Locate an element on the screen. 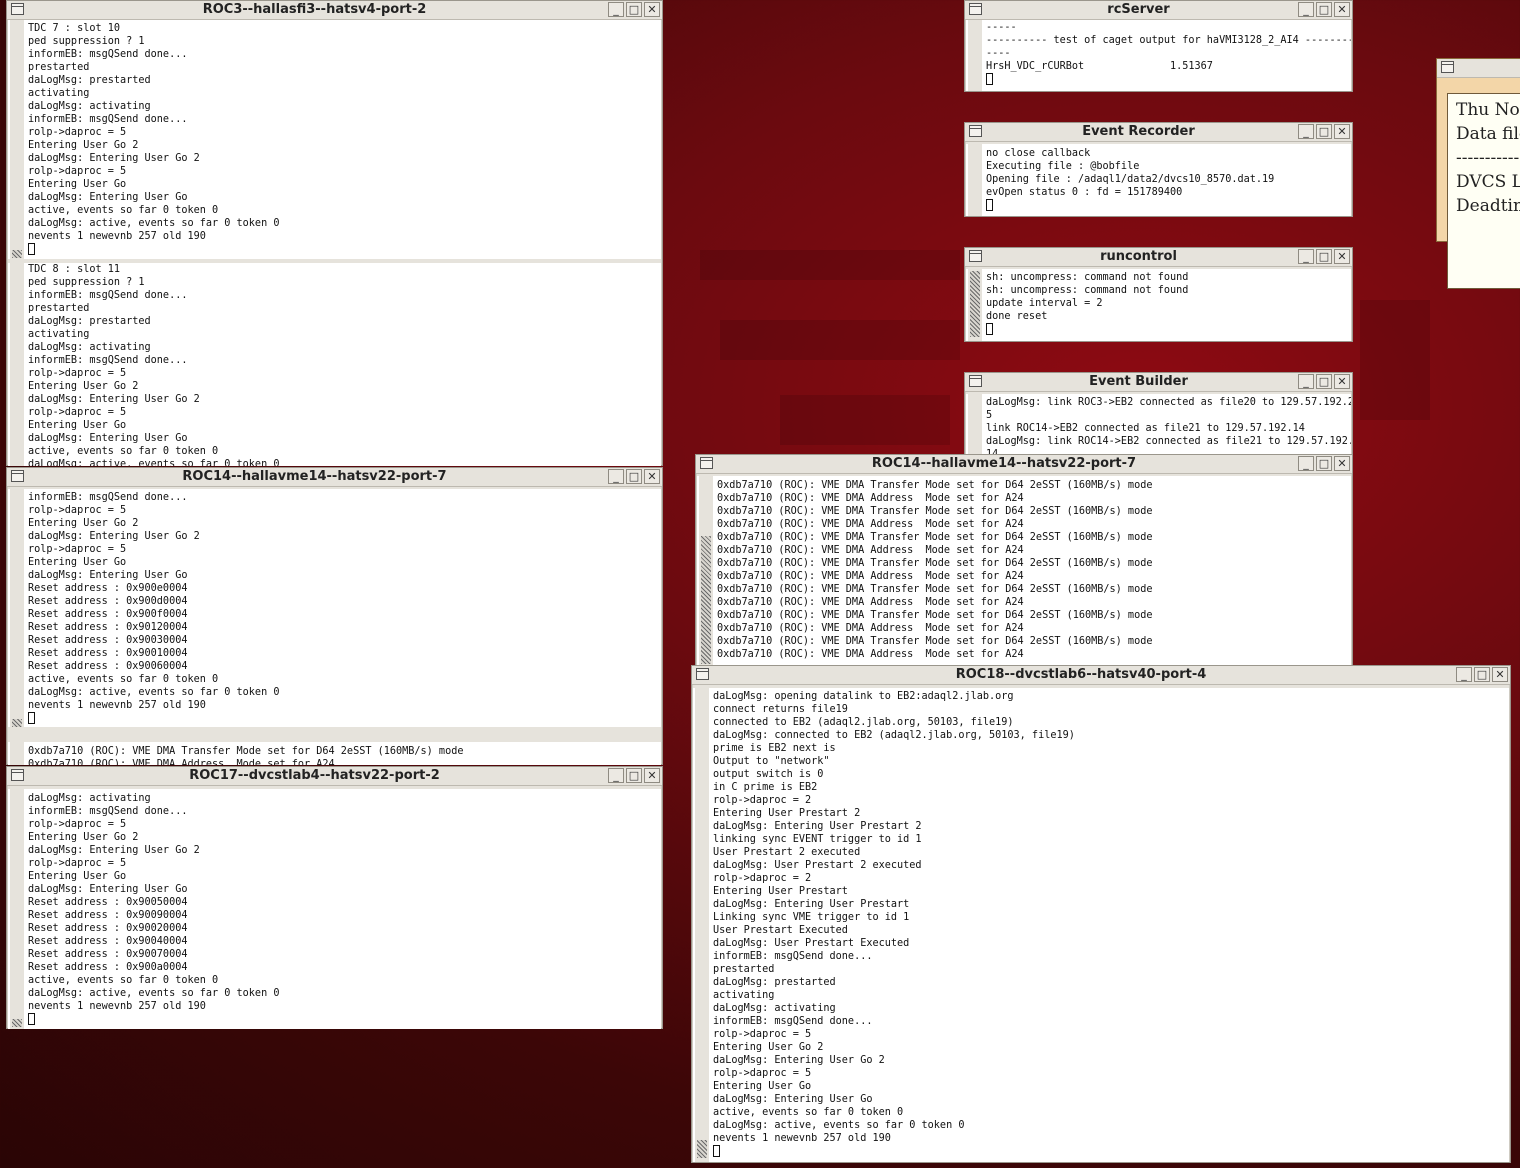 The width and height of the screenshot is (1520, 1168). clock-panel-window: Thu No Data file ----------- DVCS L Deadtim is located at coordinates (1478, 173).